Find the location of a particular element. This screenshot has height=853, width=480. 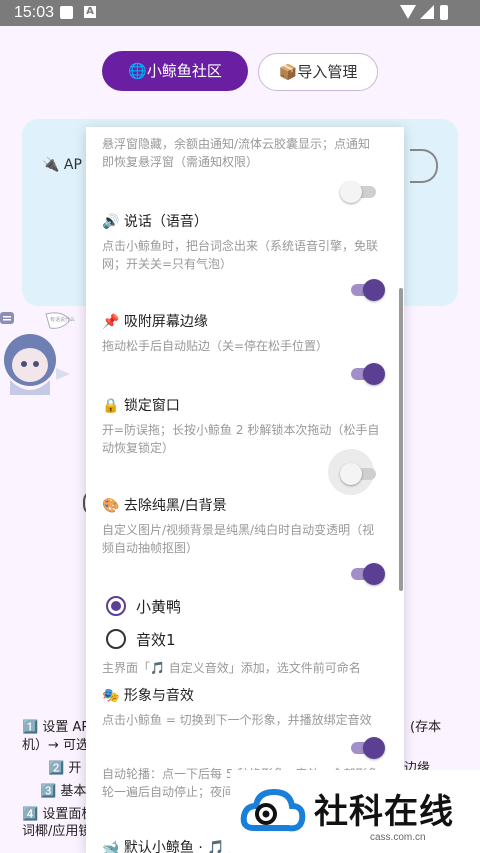

bg-step-4-cont: 词椰/应用镜 is located at coordinates (57, 831).